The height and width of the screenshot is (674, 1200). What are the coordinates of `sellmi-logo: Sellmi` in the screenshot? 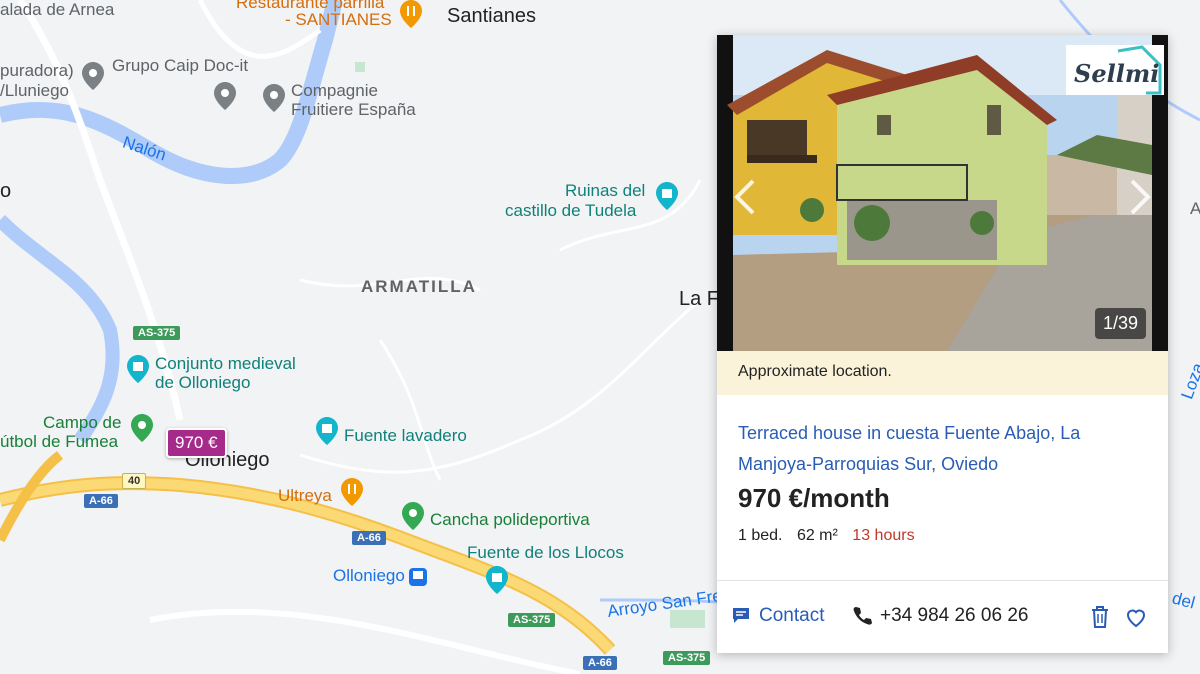 It's located at (1115, 70).